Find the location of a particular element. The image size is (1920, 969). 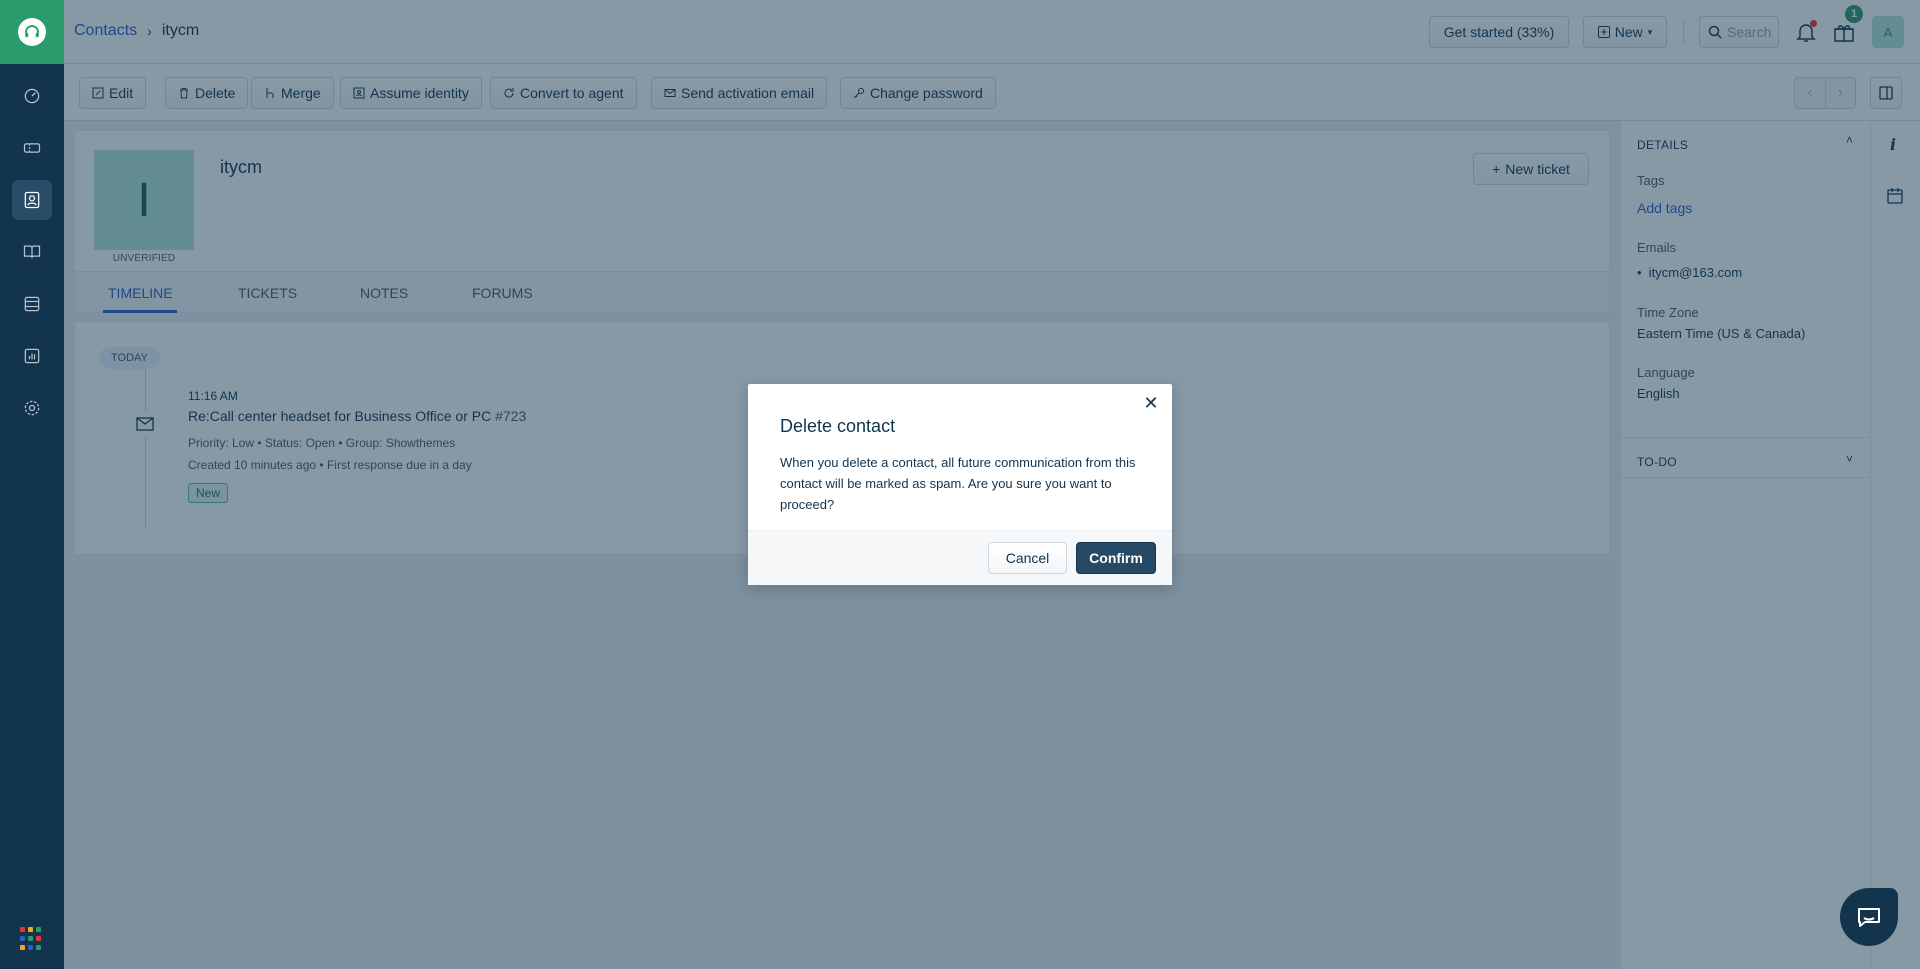

dashboard-nav-icon is located at coordinates (32, 96).